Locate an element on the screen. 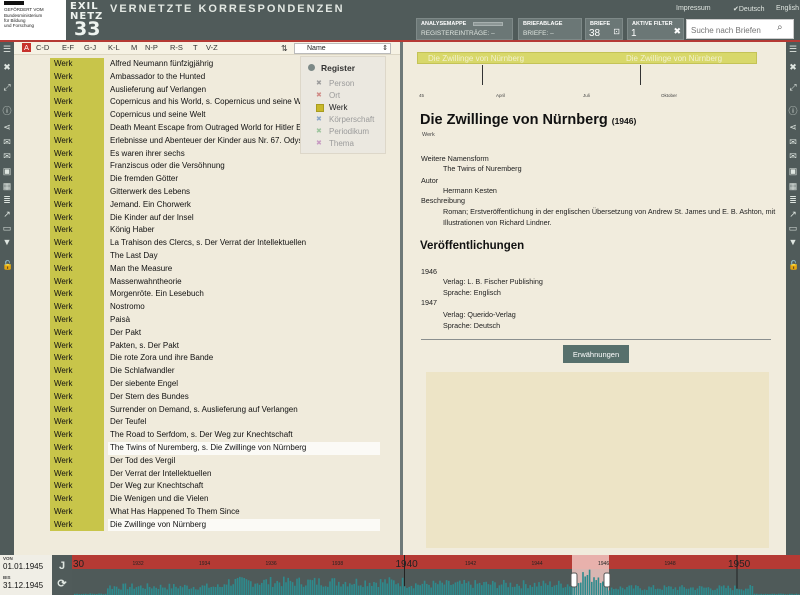  list-item-name: Nostromo is located at coordinates (244, 307).